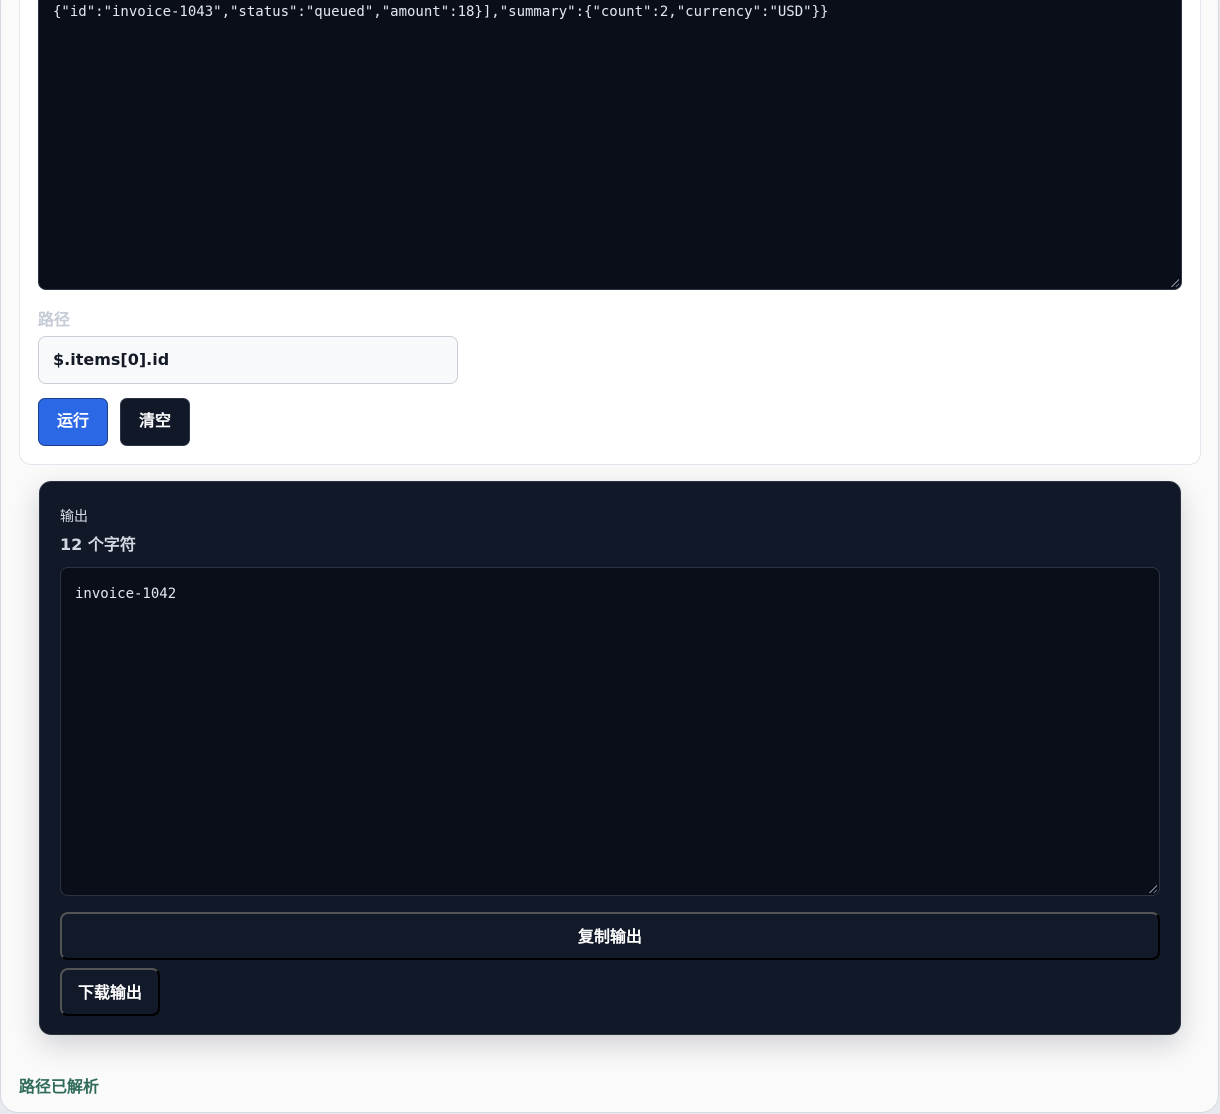  I want to click on textarea-resize-handle, so click(1174, 282).